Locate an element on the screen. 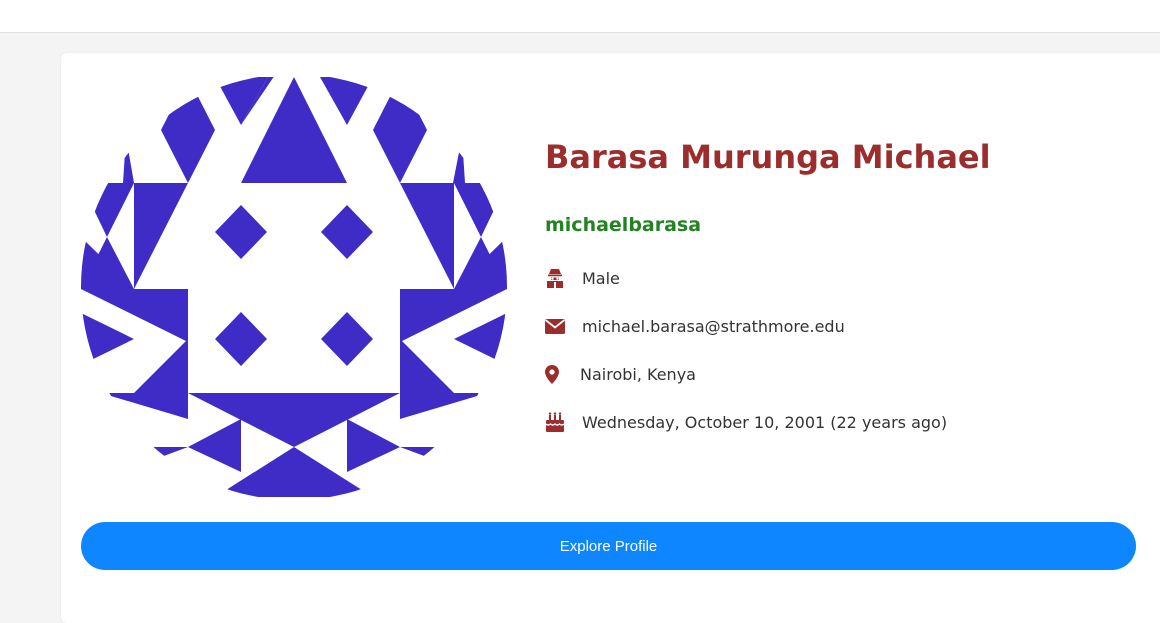 The image size is (1160, 623). explore-profile-button: Explore Profile is located at coordinates (608, 546).